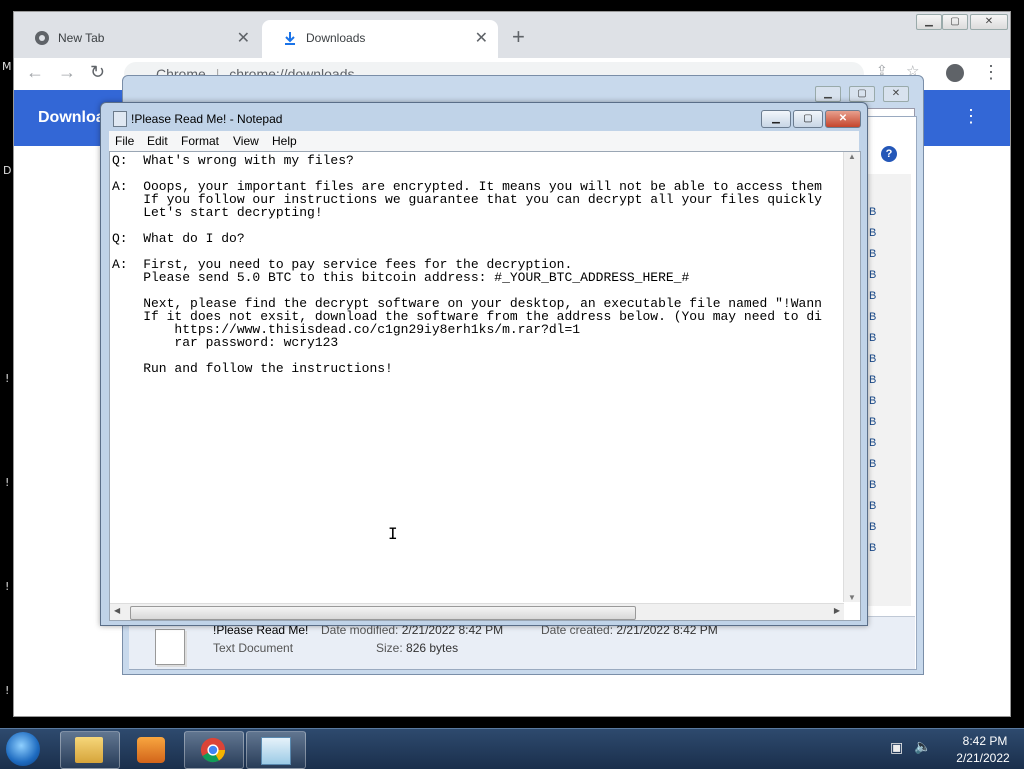 The image size is (1024, 769). I want to click on notepad-close-button: ✕, so click(843, 119).